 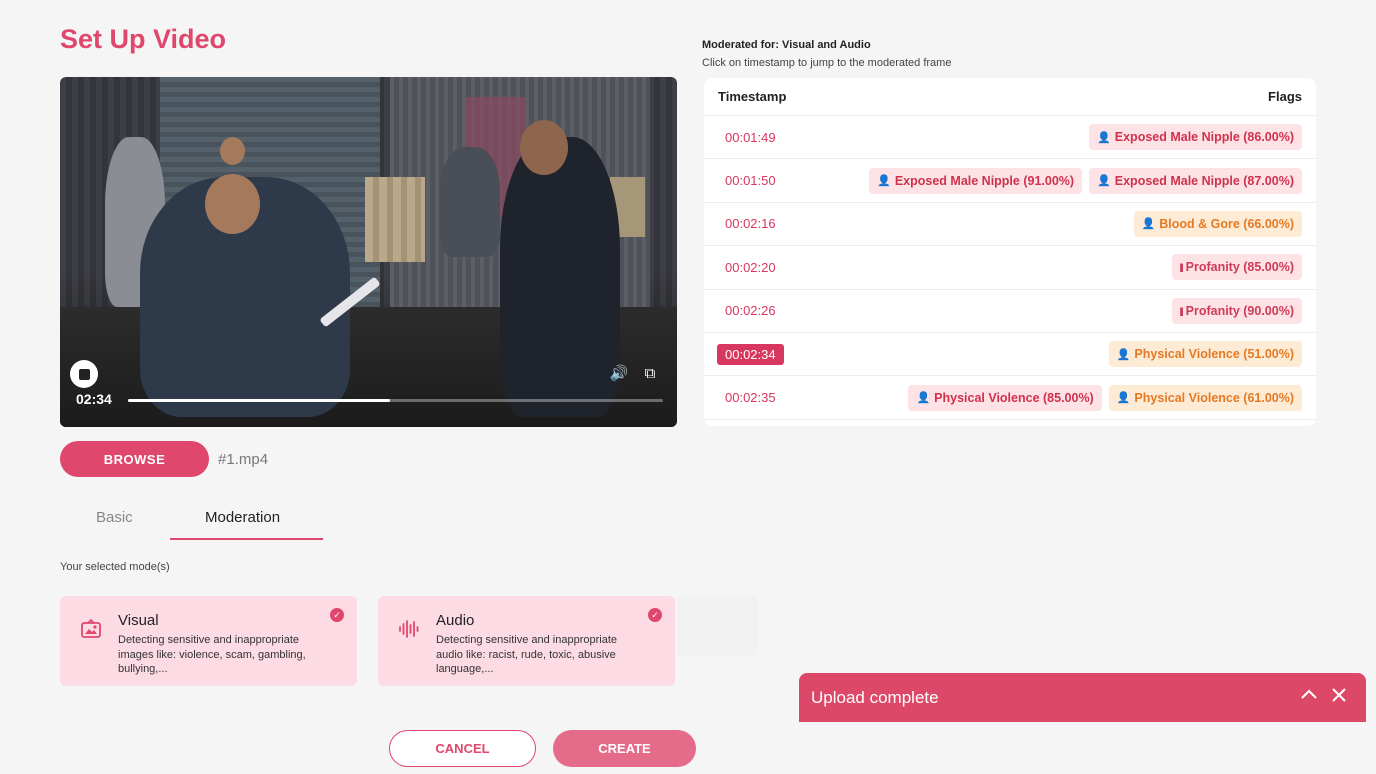 I want to click on flag-label: Blood & Gore (66.00%), so click(x=1226, y=223).